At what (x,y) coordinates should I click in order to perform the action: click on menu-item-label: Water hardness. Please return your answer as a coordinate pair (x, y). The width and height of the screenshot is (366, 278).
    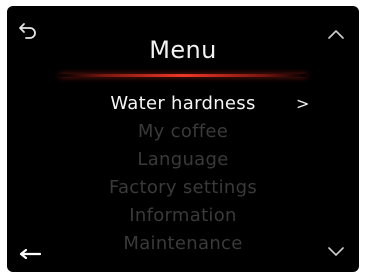
    Looking at the image, I should click on (183, 103).